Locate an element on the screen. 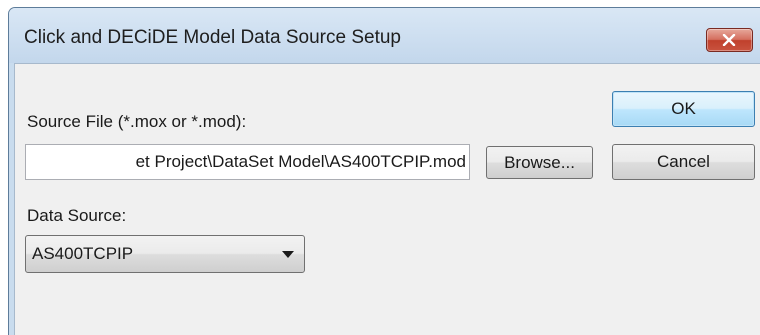 The height and width of the screenshot is (335, 760). source-file-value: et Project\DataSet Model\AS400TCPIP.mod is located at coordinates (300, 161).